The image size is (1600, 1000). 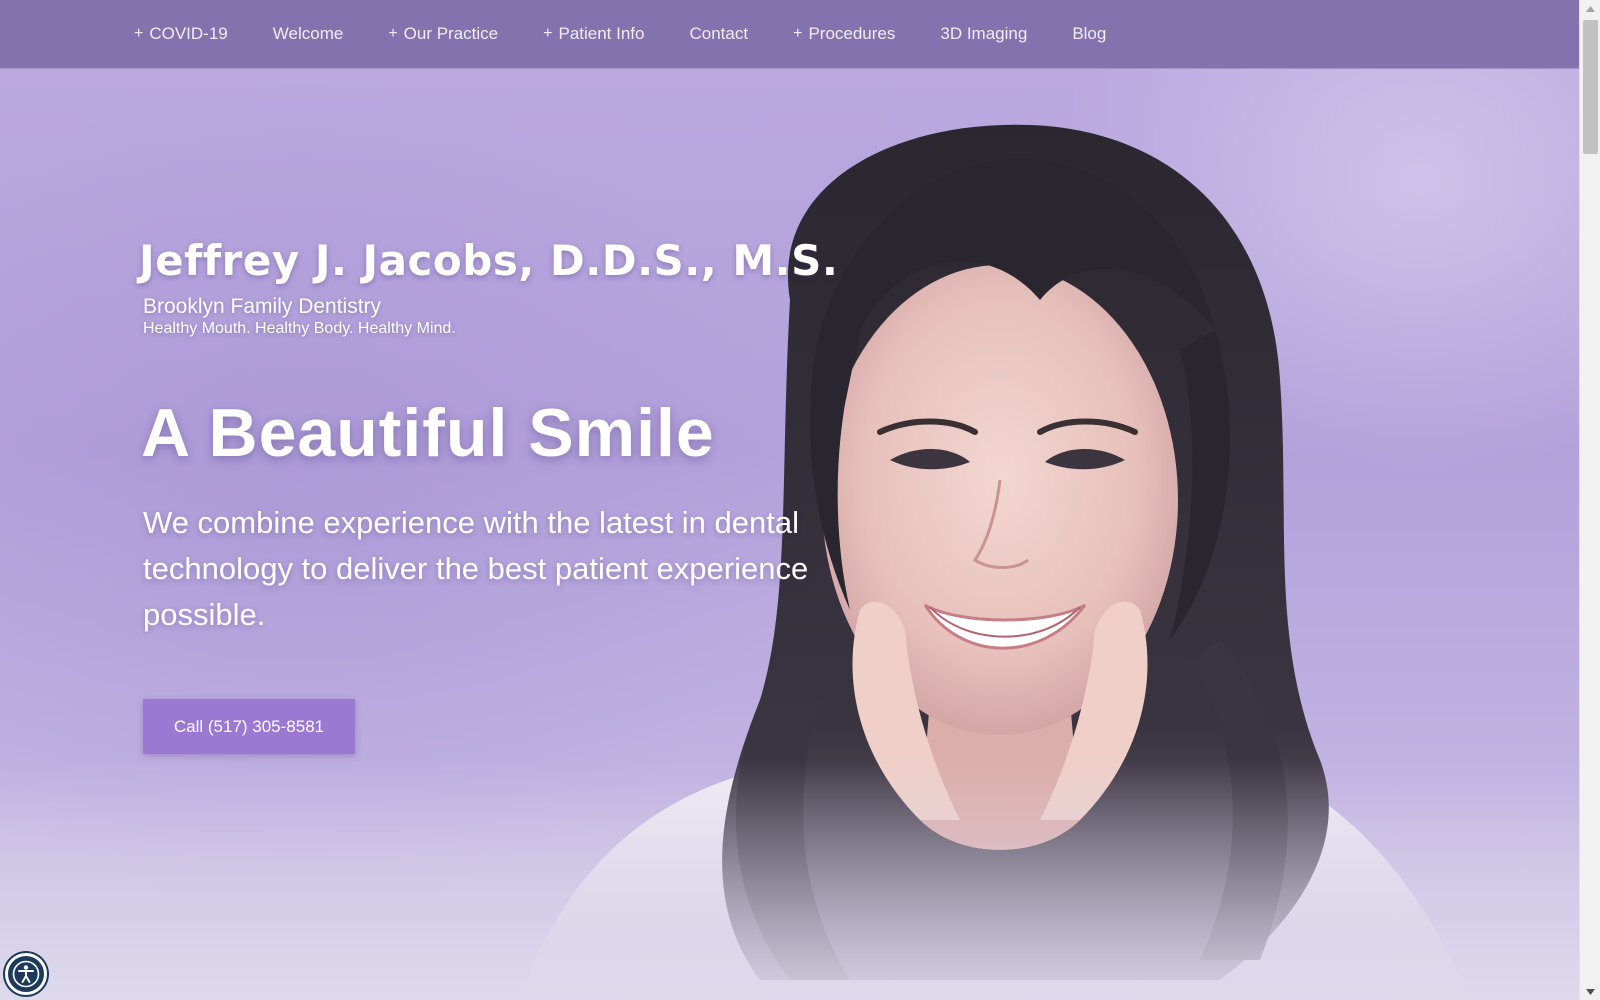 I want to click on nav-item-covid-19: + COVID-19, so click(x=181, y=34).